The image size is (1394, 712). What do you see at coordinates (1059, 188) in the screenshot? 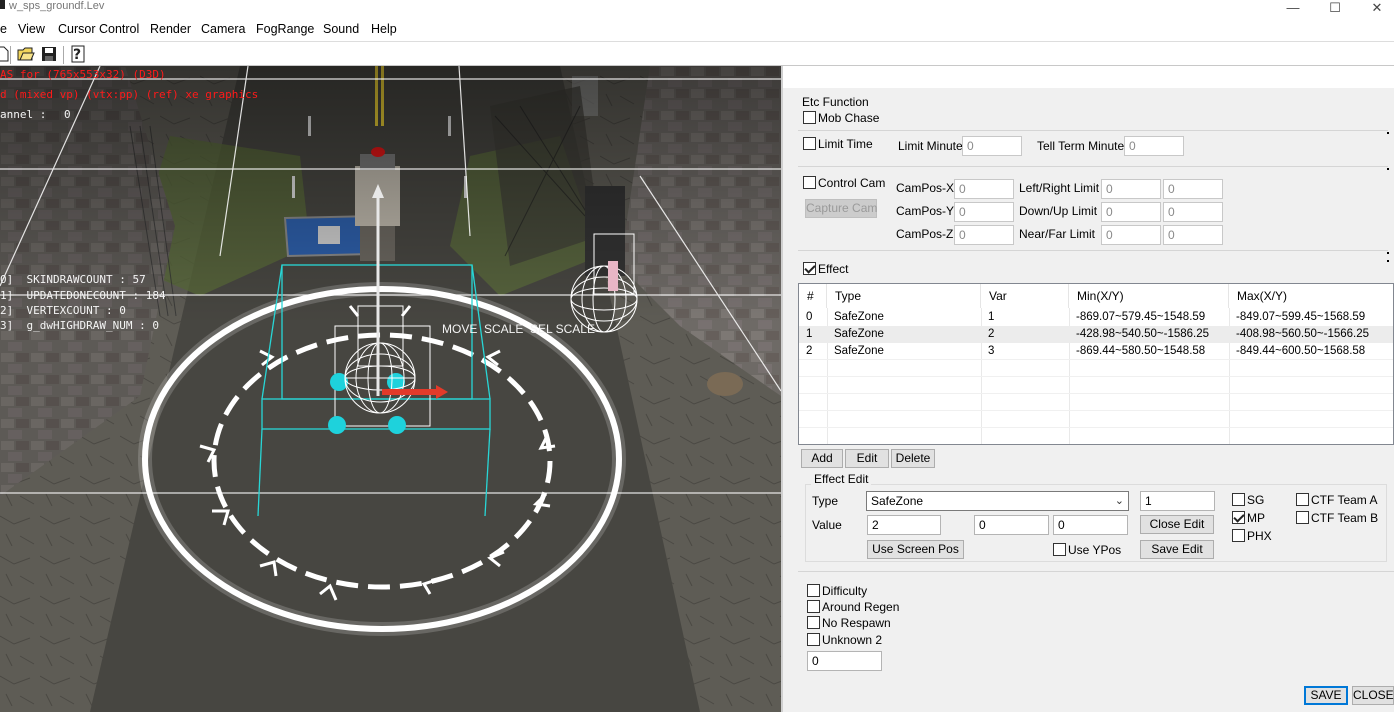
I see `left-right-limit-label: Left/Right Limit` at bounding box center [1059, 188].